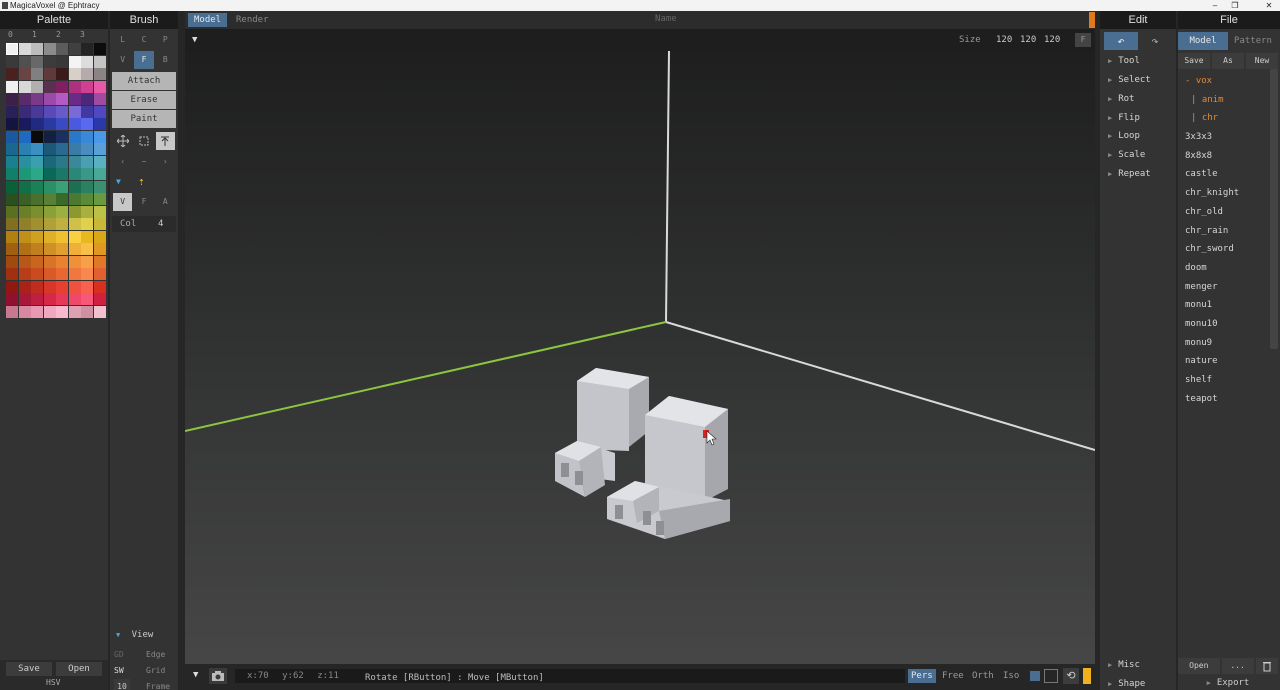  What do you see at coordinates (165, 202) in the screenshot?
I see `mirror-a-button: A` at bounding box center [165, 202].